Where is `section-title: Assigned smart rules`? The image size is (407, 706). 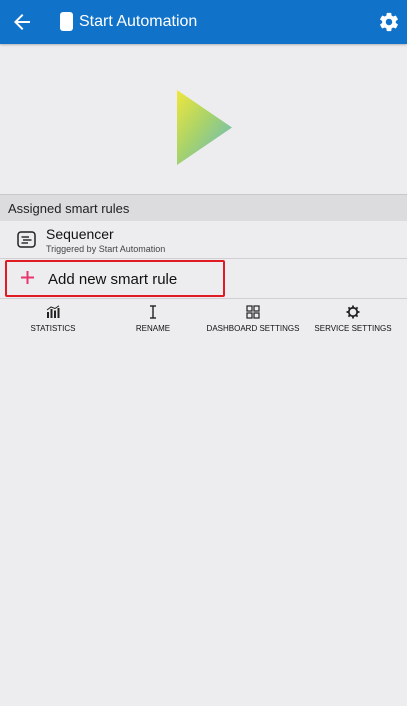 section-title: Assigned smart rules is located at coordinates (69, 208).